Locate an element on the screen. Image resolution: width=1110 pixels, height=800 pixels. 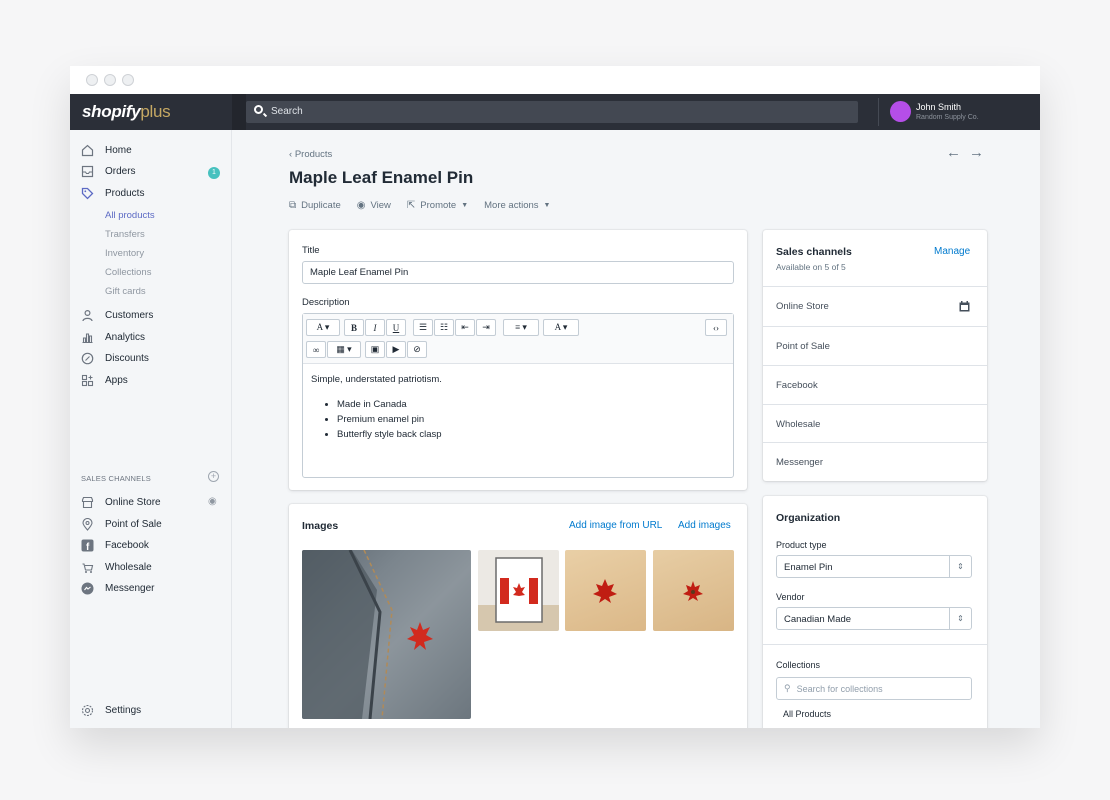
user-name: John Smith is located at coordinates (939, 107).